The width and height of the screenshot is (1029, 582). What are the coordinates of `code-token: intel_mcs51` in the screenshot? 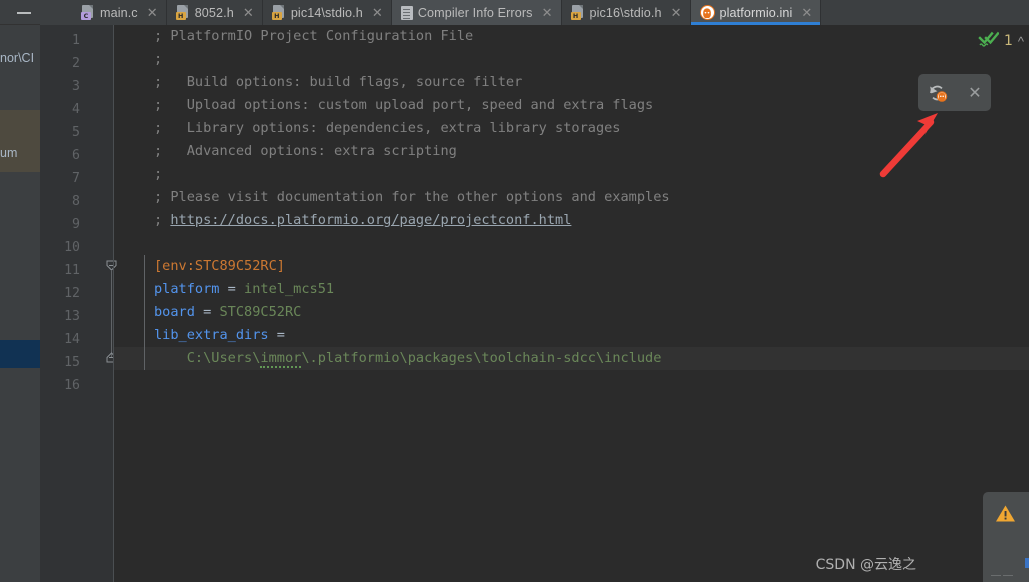 It's located at (289, 289).